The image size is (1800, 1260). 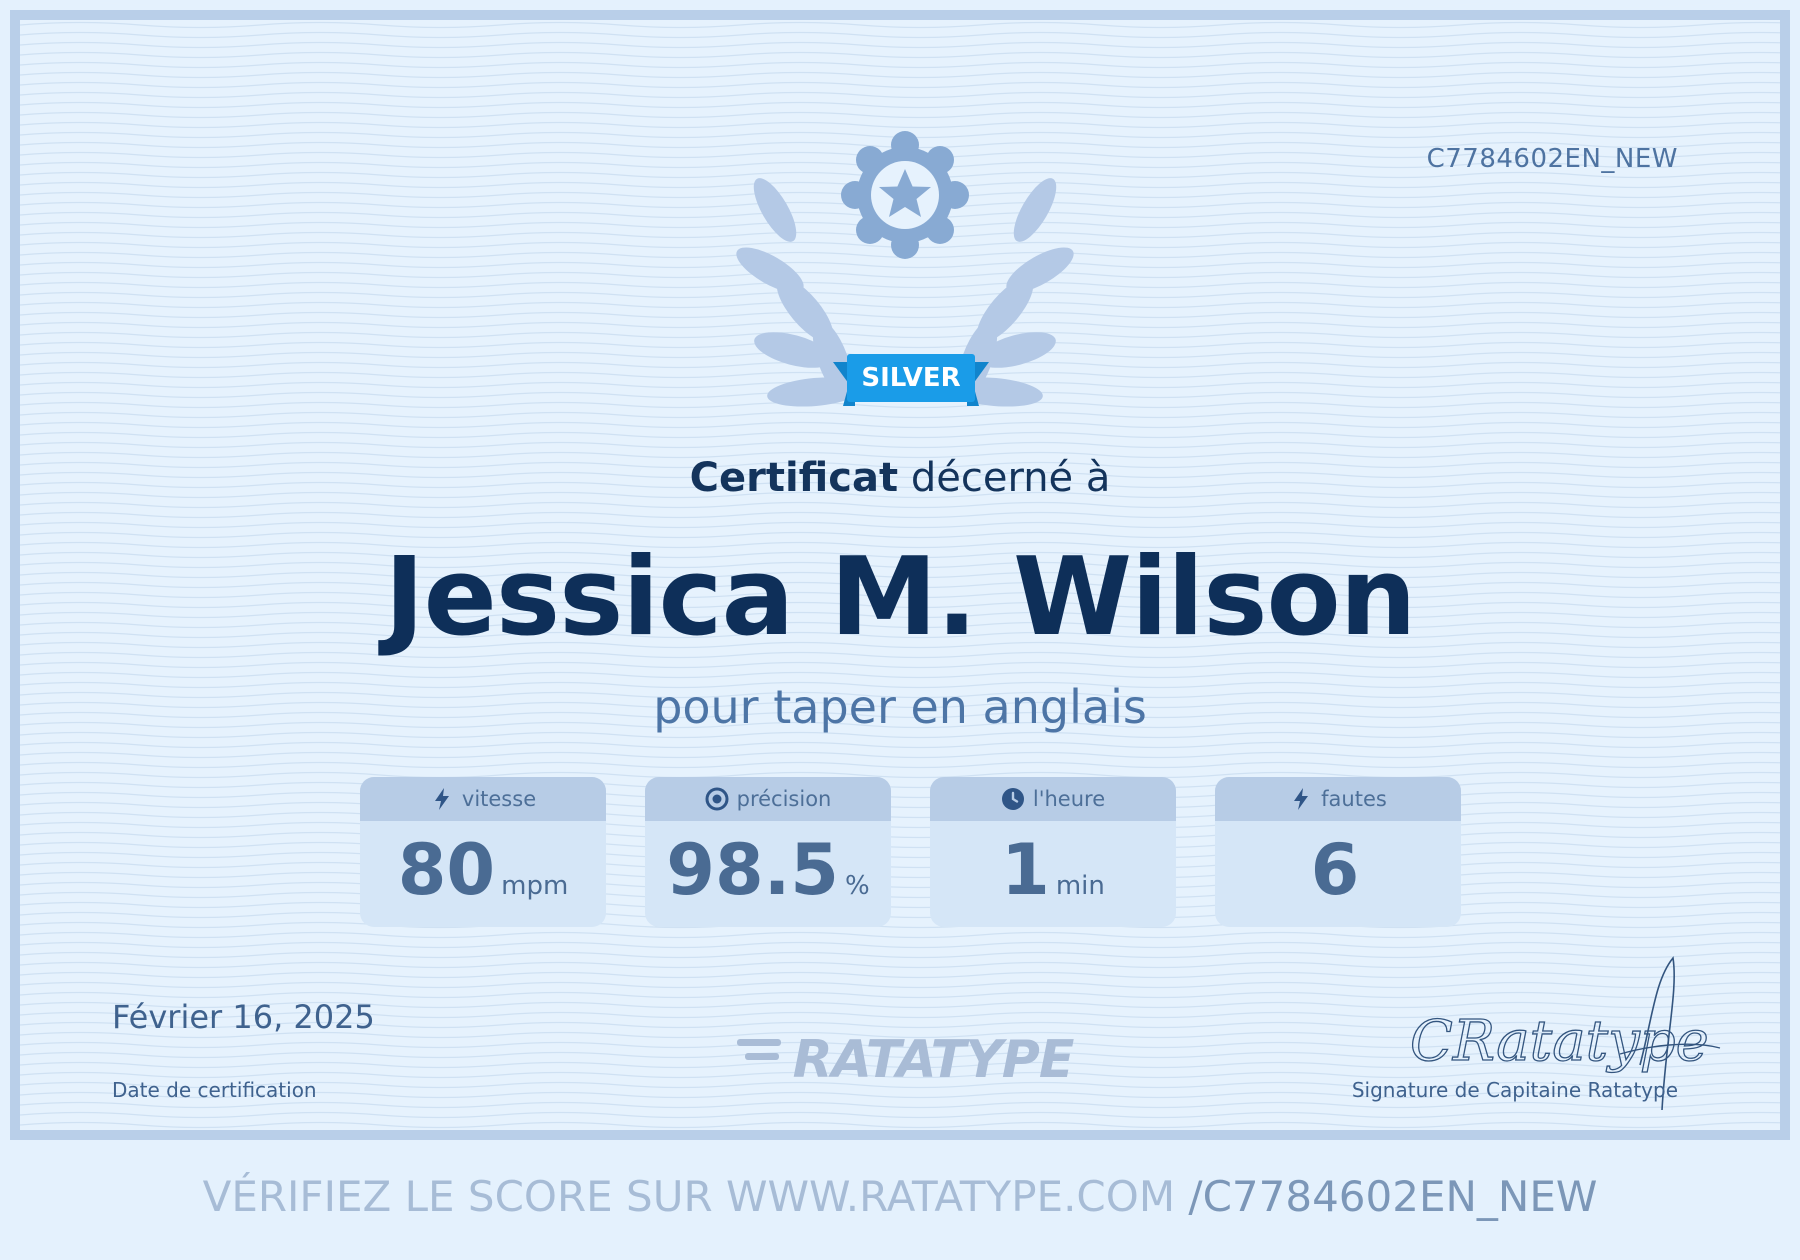 I want to click on ratatype-logo: RATATYPE, so click(x=906, y=1057).